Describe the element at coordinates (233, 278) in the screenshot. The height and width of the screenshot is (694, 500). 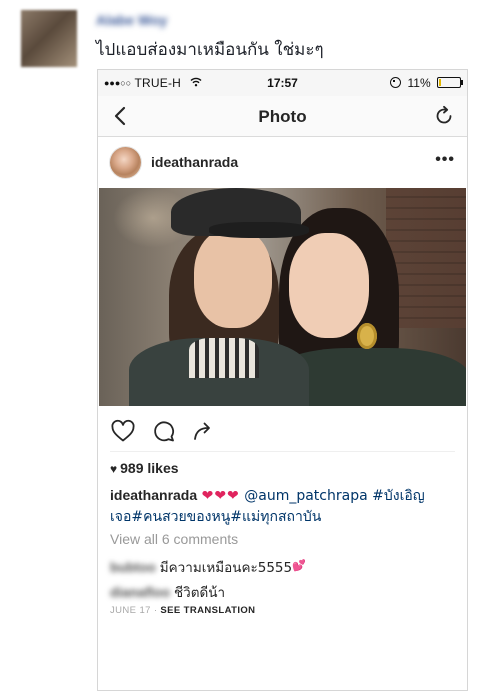
I see `photo-person-left-face` at that location.